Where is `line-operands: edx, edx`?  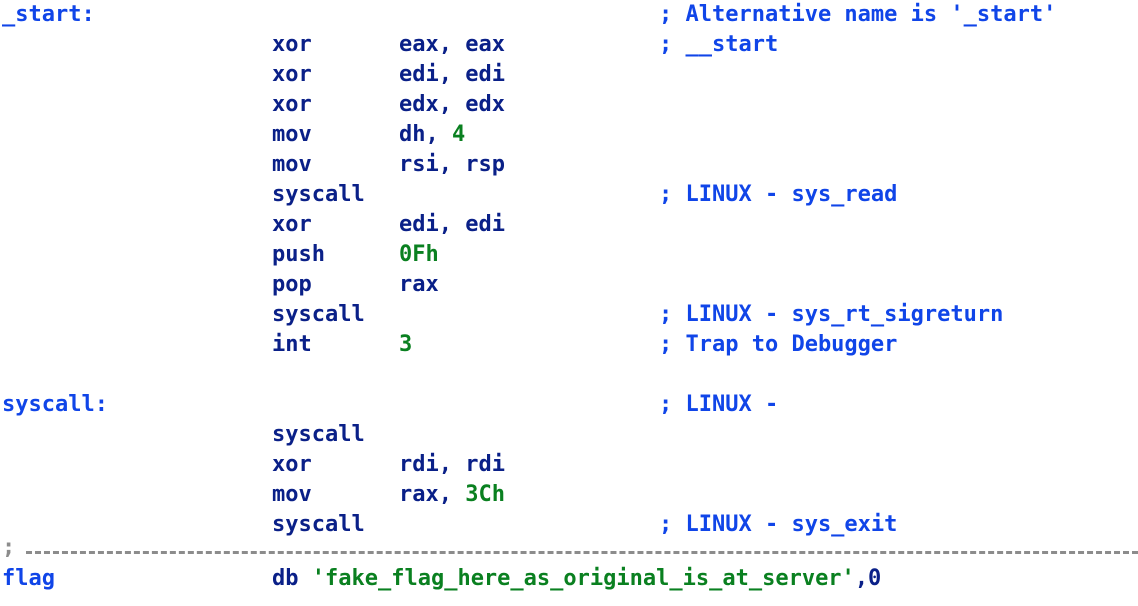 line-operands: edx, edx is located at coordinates (452, 105).